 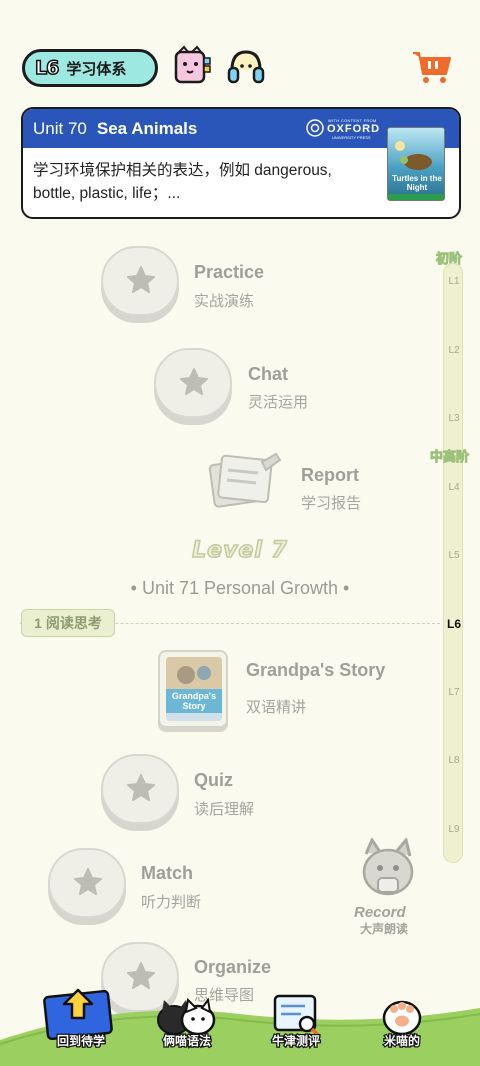 I want to click on report-node-button, so click(x=246, y=483).